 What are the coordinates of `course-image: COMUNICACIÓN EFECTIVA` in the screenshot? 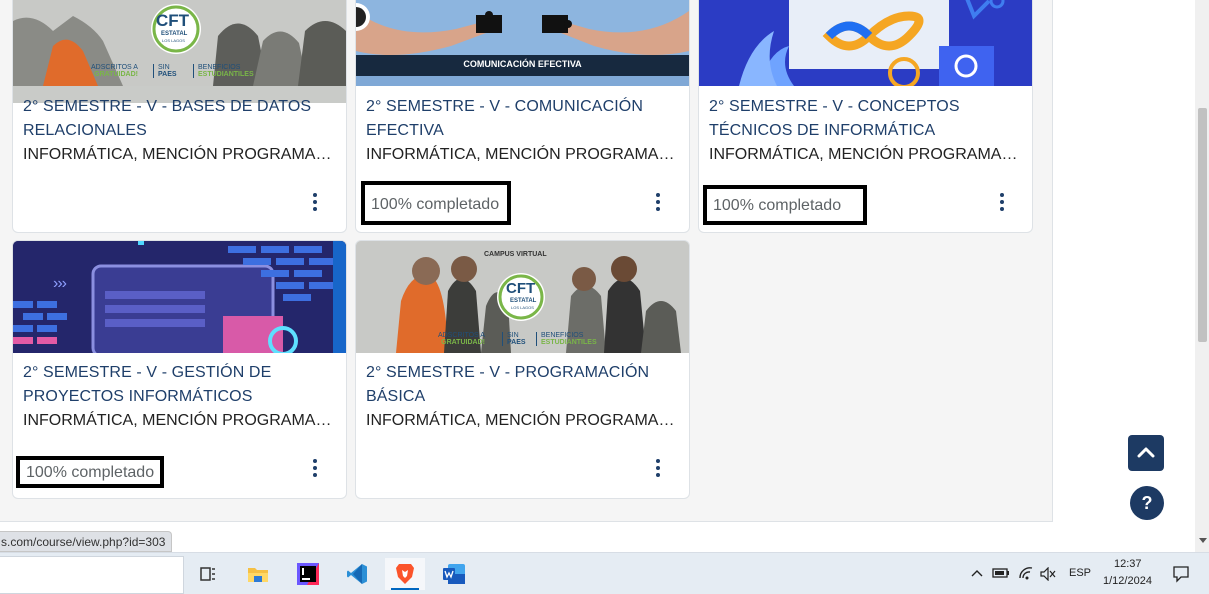 It's located at (522, 43).